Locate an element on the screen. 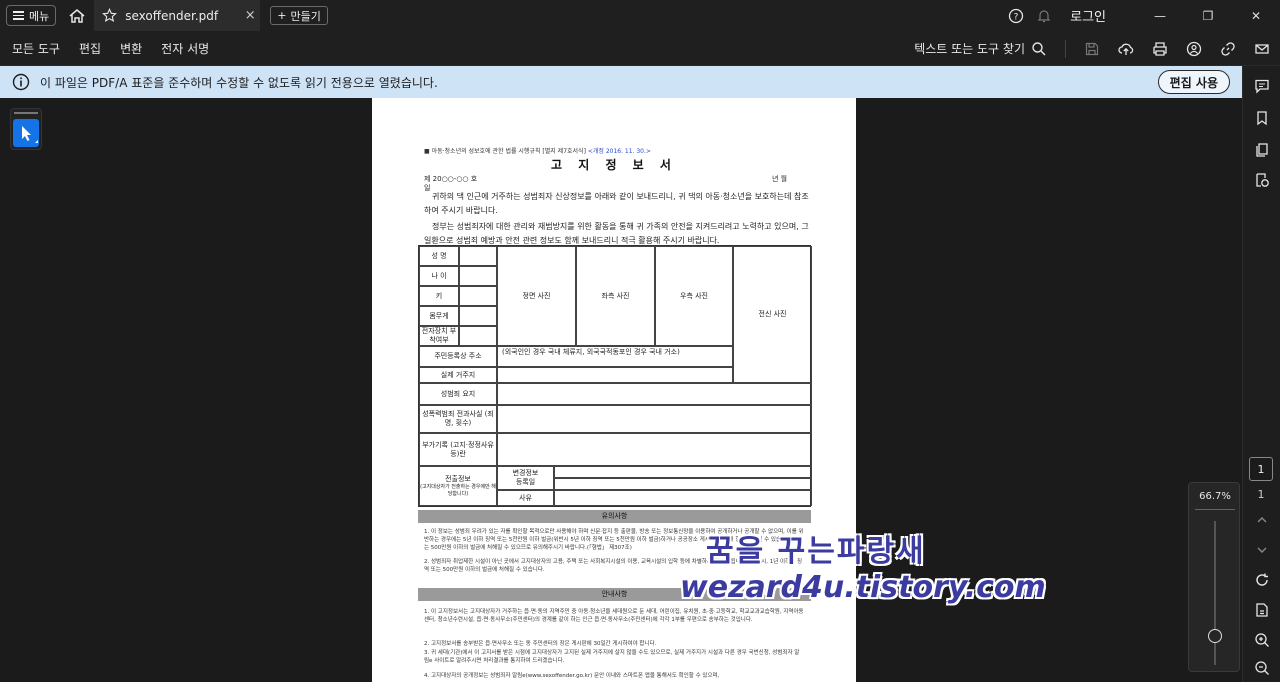 This screenshot has width=1280, height=682. chevron-down-icon is located at coordinates (1262, 550).